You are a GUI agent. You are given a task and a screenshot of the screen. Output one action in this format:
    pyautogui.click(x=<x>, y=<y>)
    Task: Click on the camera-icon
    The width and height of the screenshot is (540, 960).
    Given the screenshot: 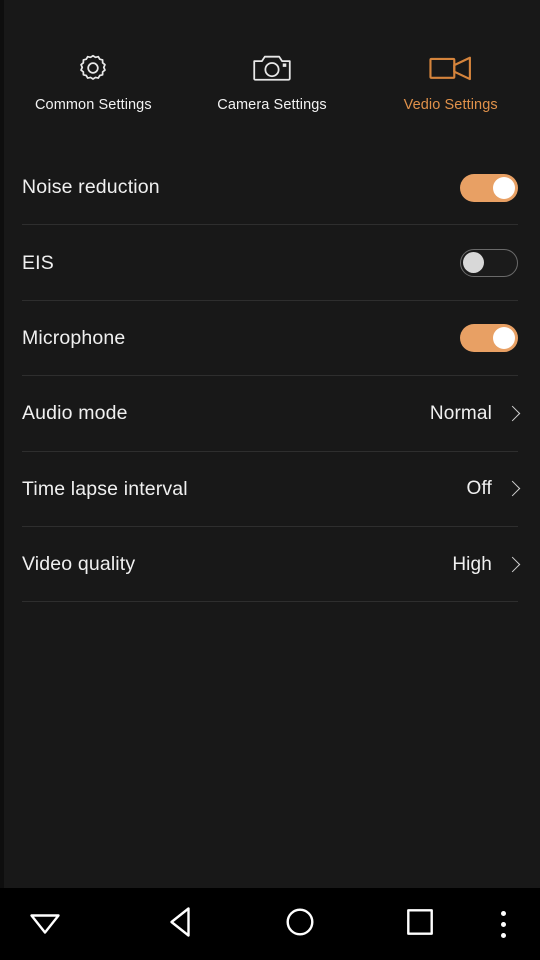 What is the action you would take?
    pyautogui.click(x=272, y=68)
    